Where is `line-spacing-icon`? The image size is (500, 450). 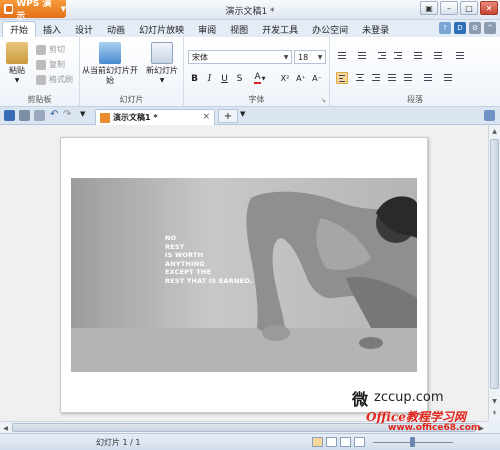
line-spacing-icon is located at coordinates (418, 56).